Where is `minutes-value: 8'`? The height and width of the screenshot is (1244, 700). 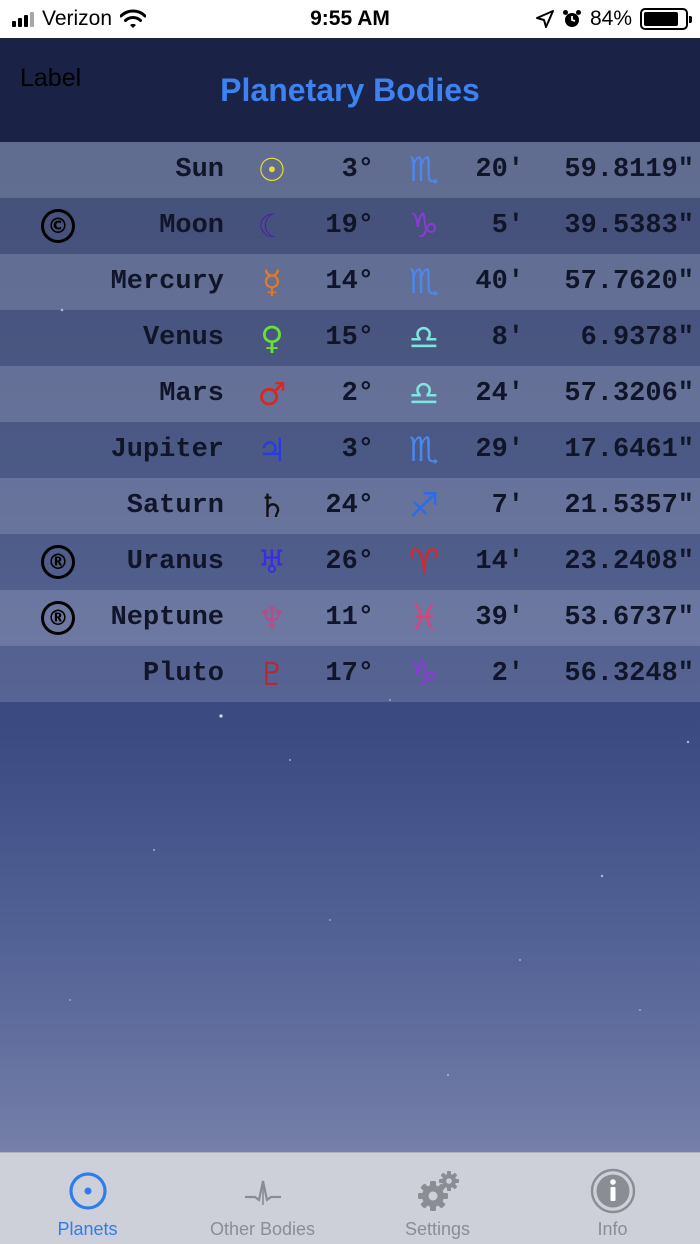
minutes-value: 8' is located at coordinates (507, 338).